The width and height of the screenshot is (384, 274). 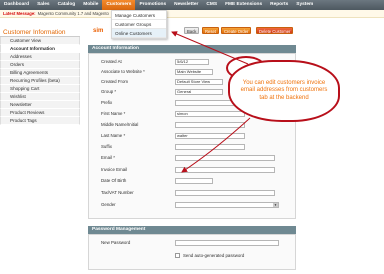 I want to click on nav-sales: Sales, so click(x=43, y=5).